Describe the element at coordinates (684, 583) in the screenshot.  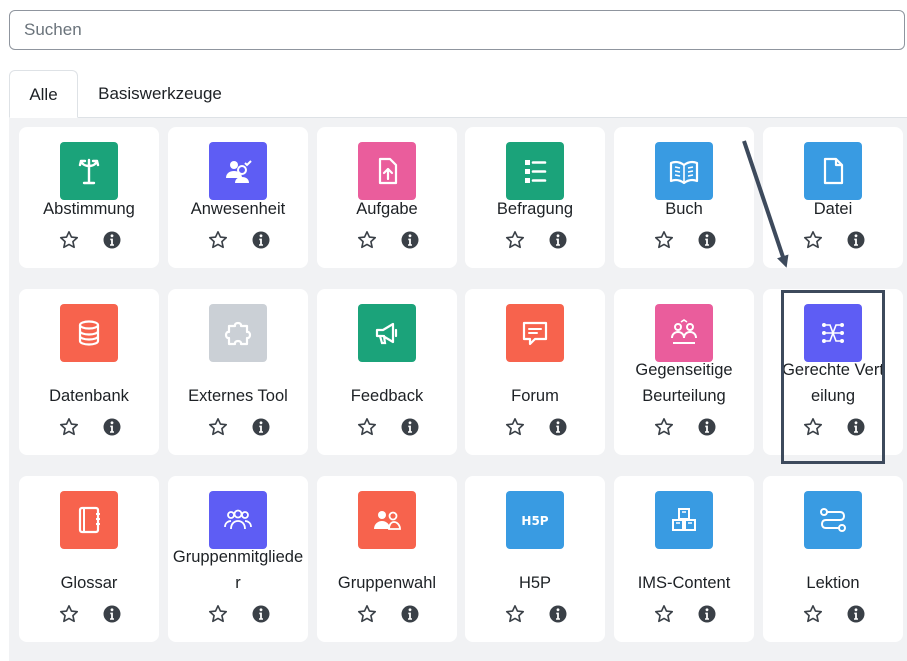
I see `module-name: IMS-Content` at that location.